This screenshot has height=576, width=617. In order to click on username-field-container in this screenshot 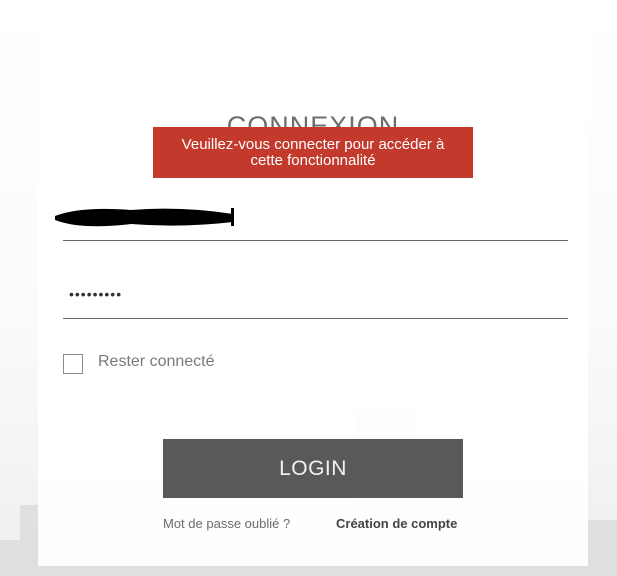, I will do `click(311, 216)`.